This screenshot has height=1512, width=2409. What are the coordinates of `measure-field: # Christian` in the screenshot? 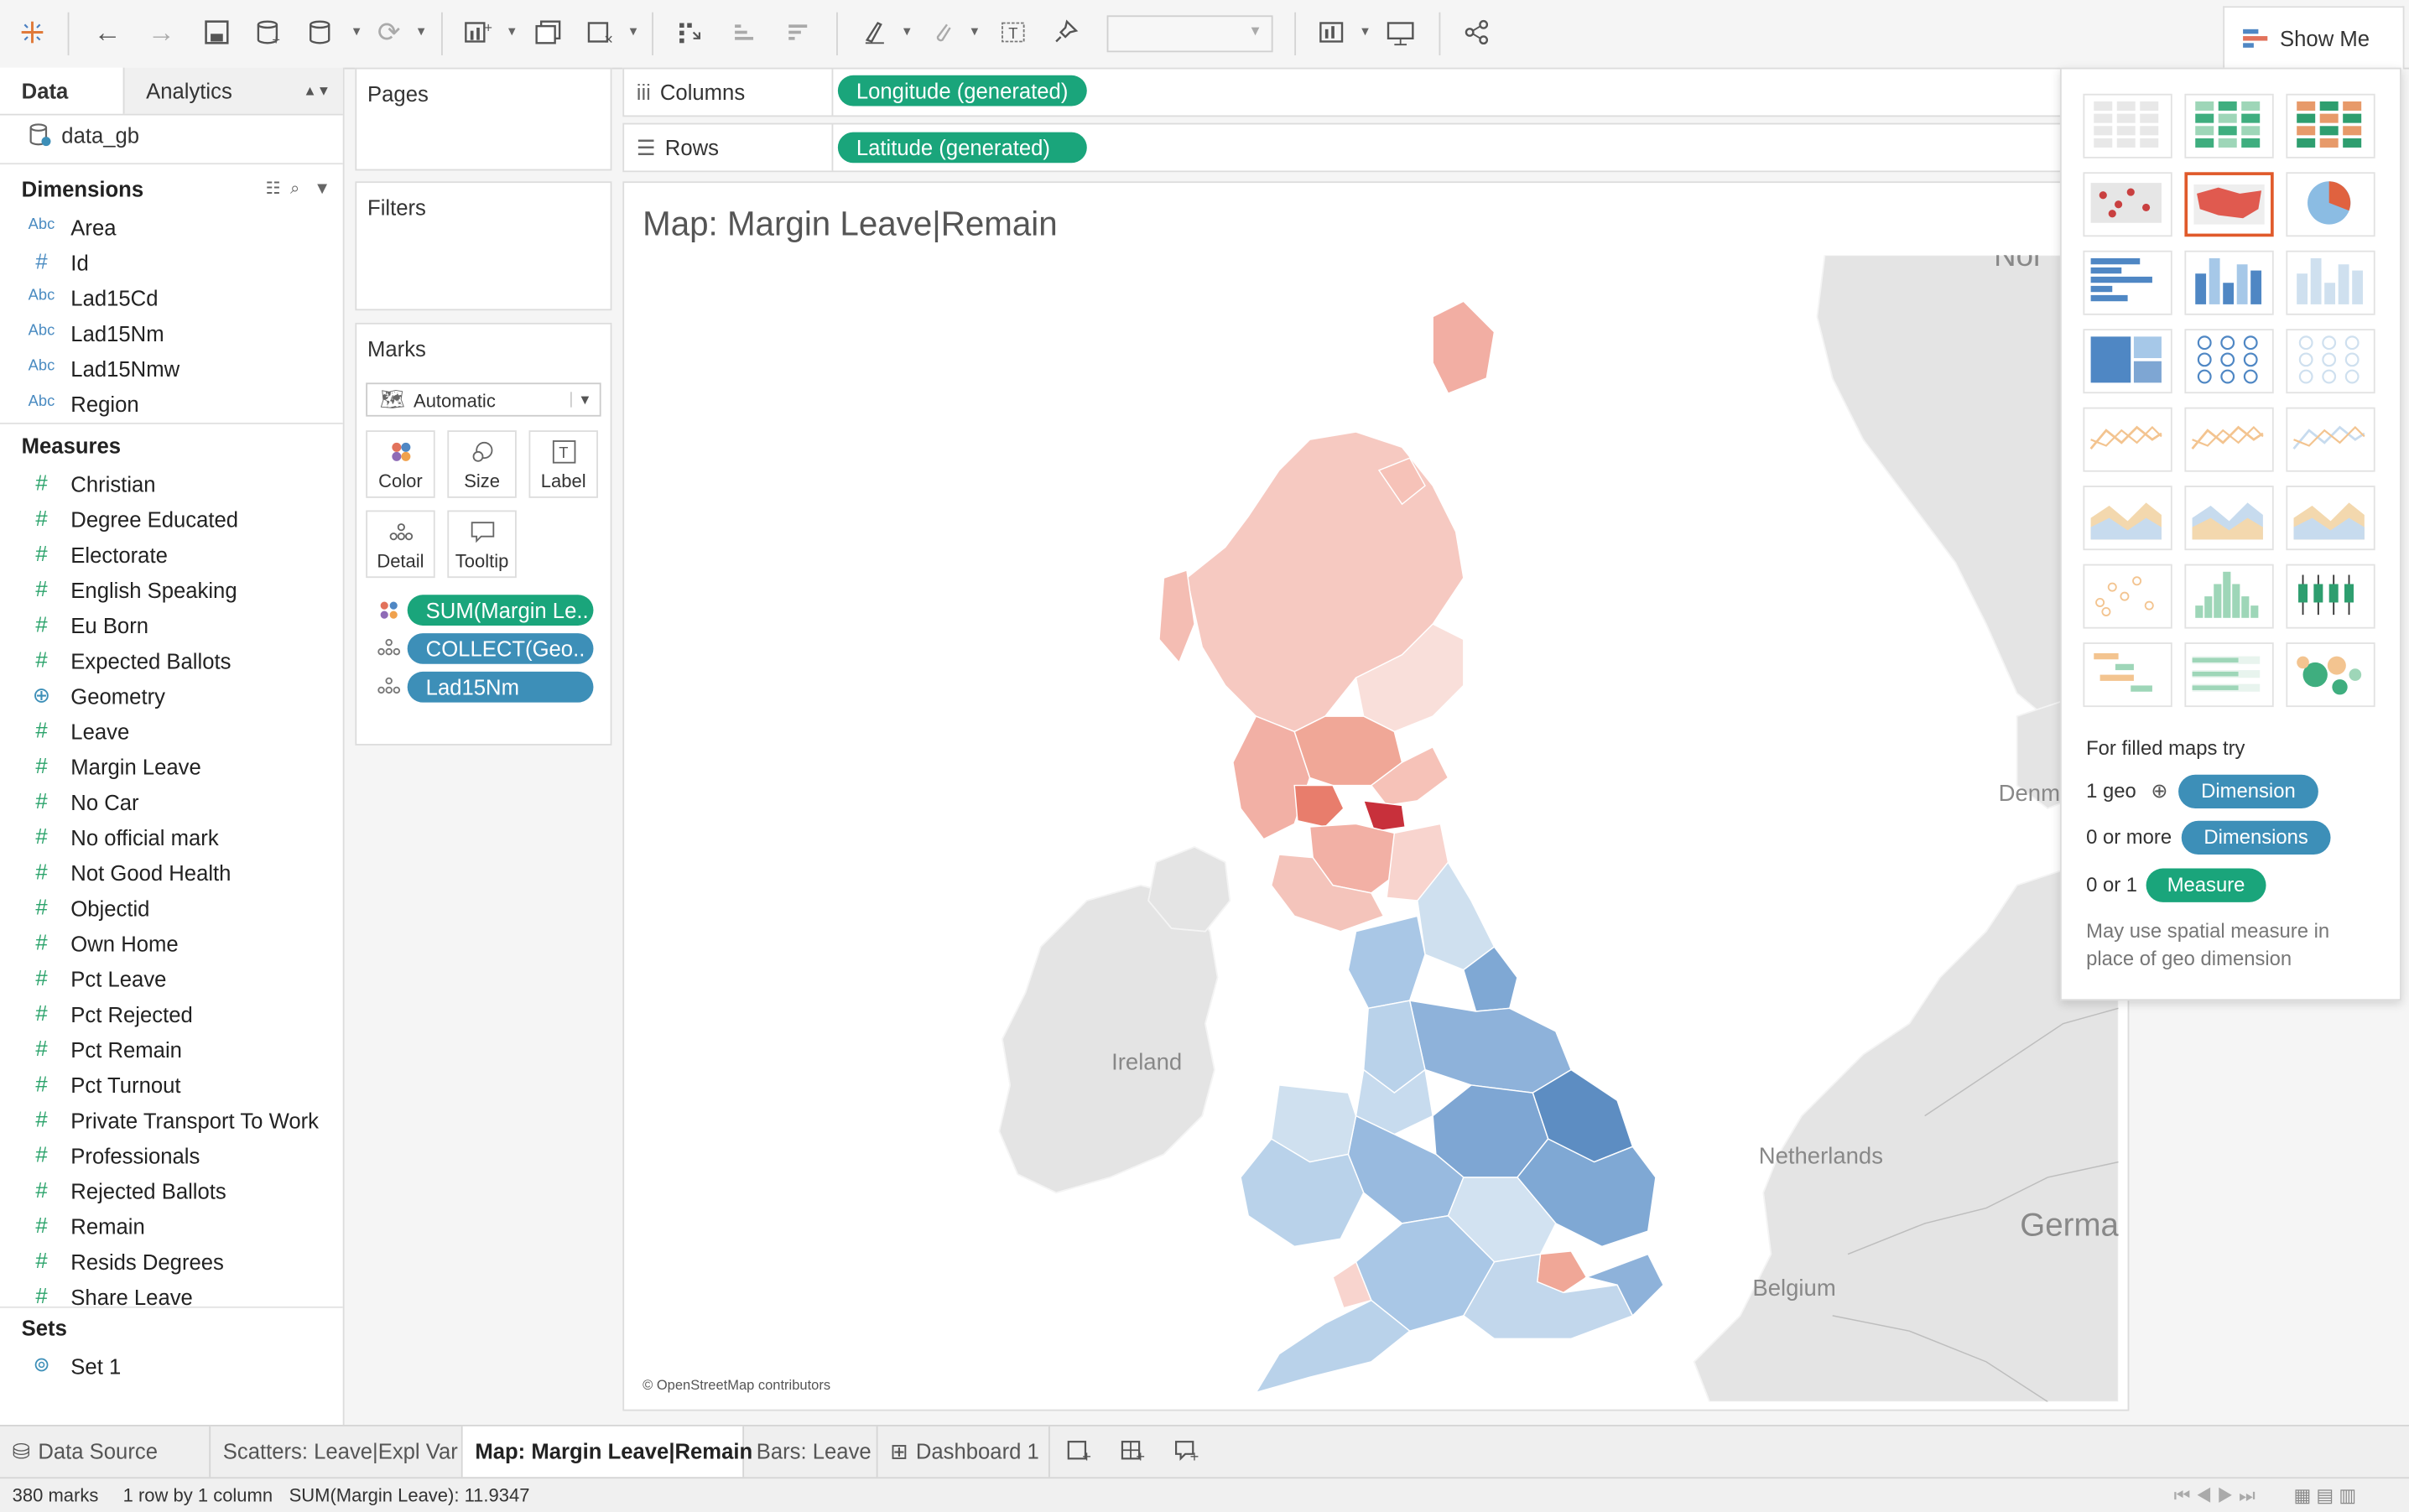 It's located at (171, 485).